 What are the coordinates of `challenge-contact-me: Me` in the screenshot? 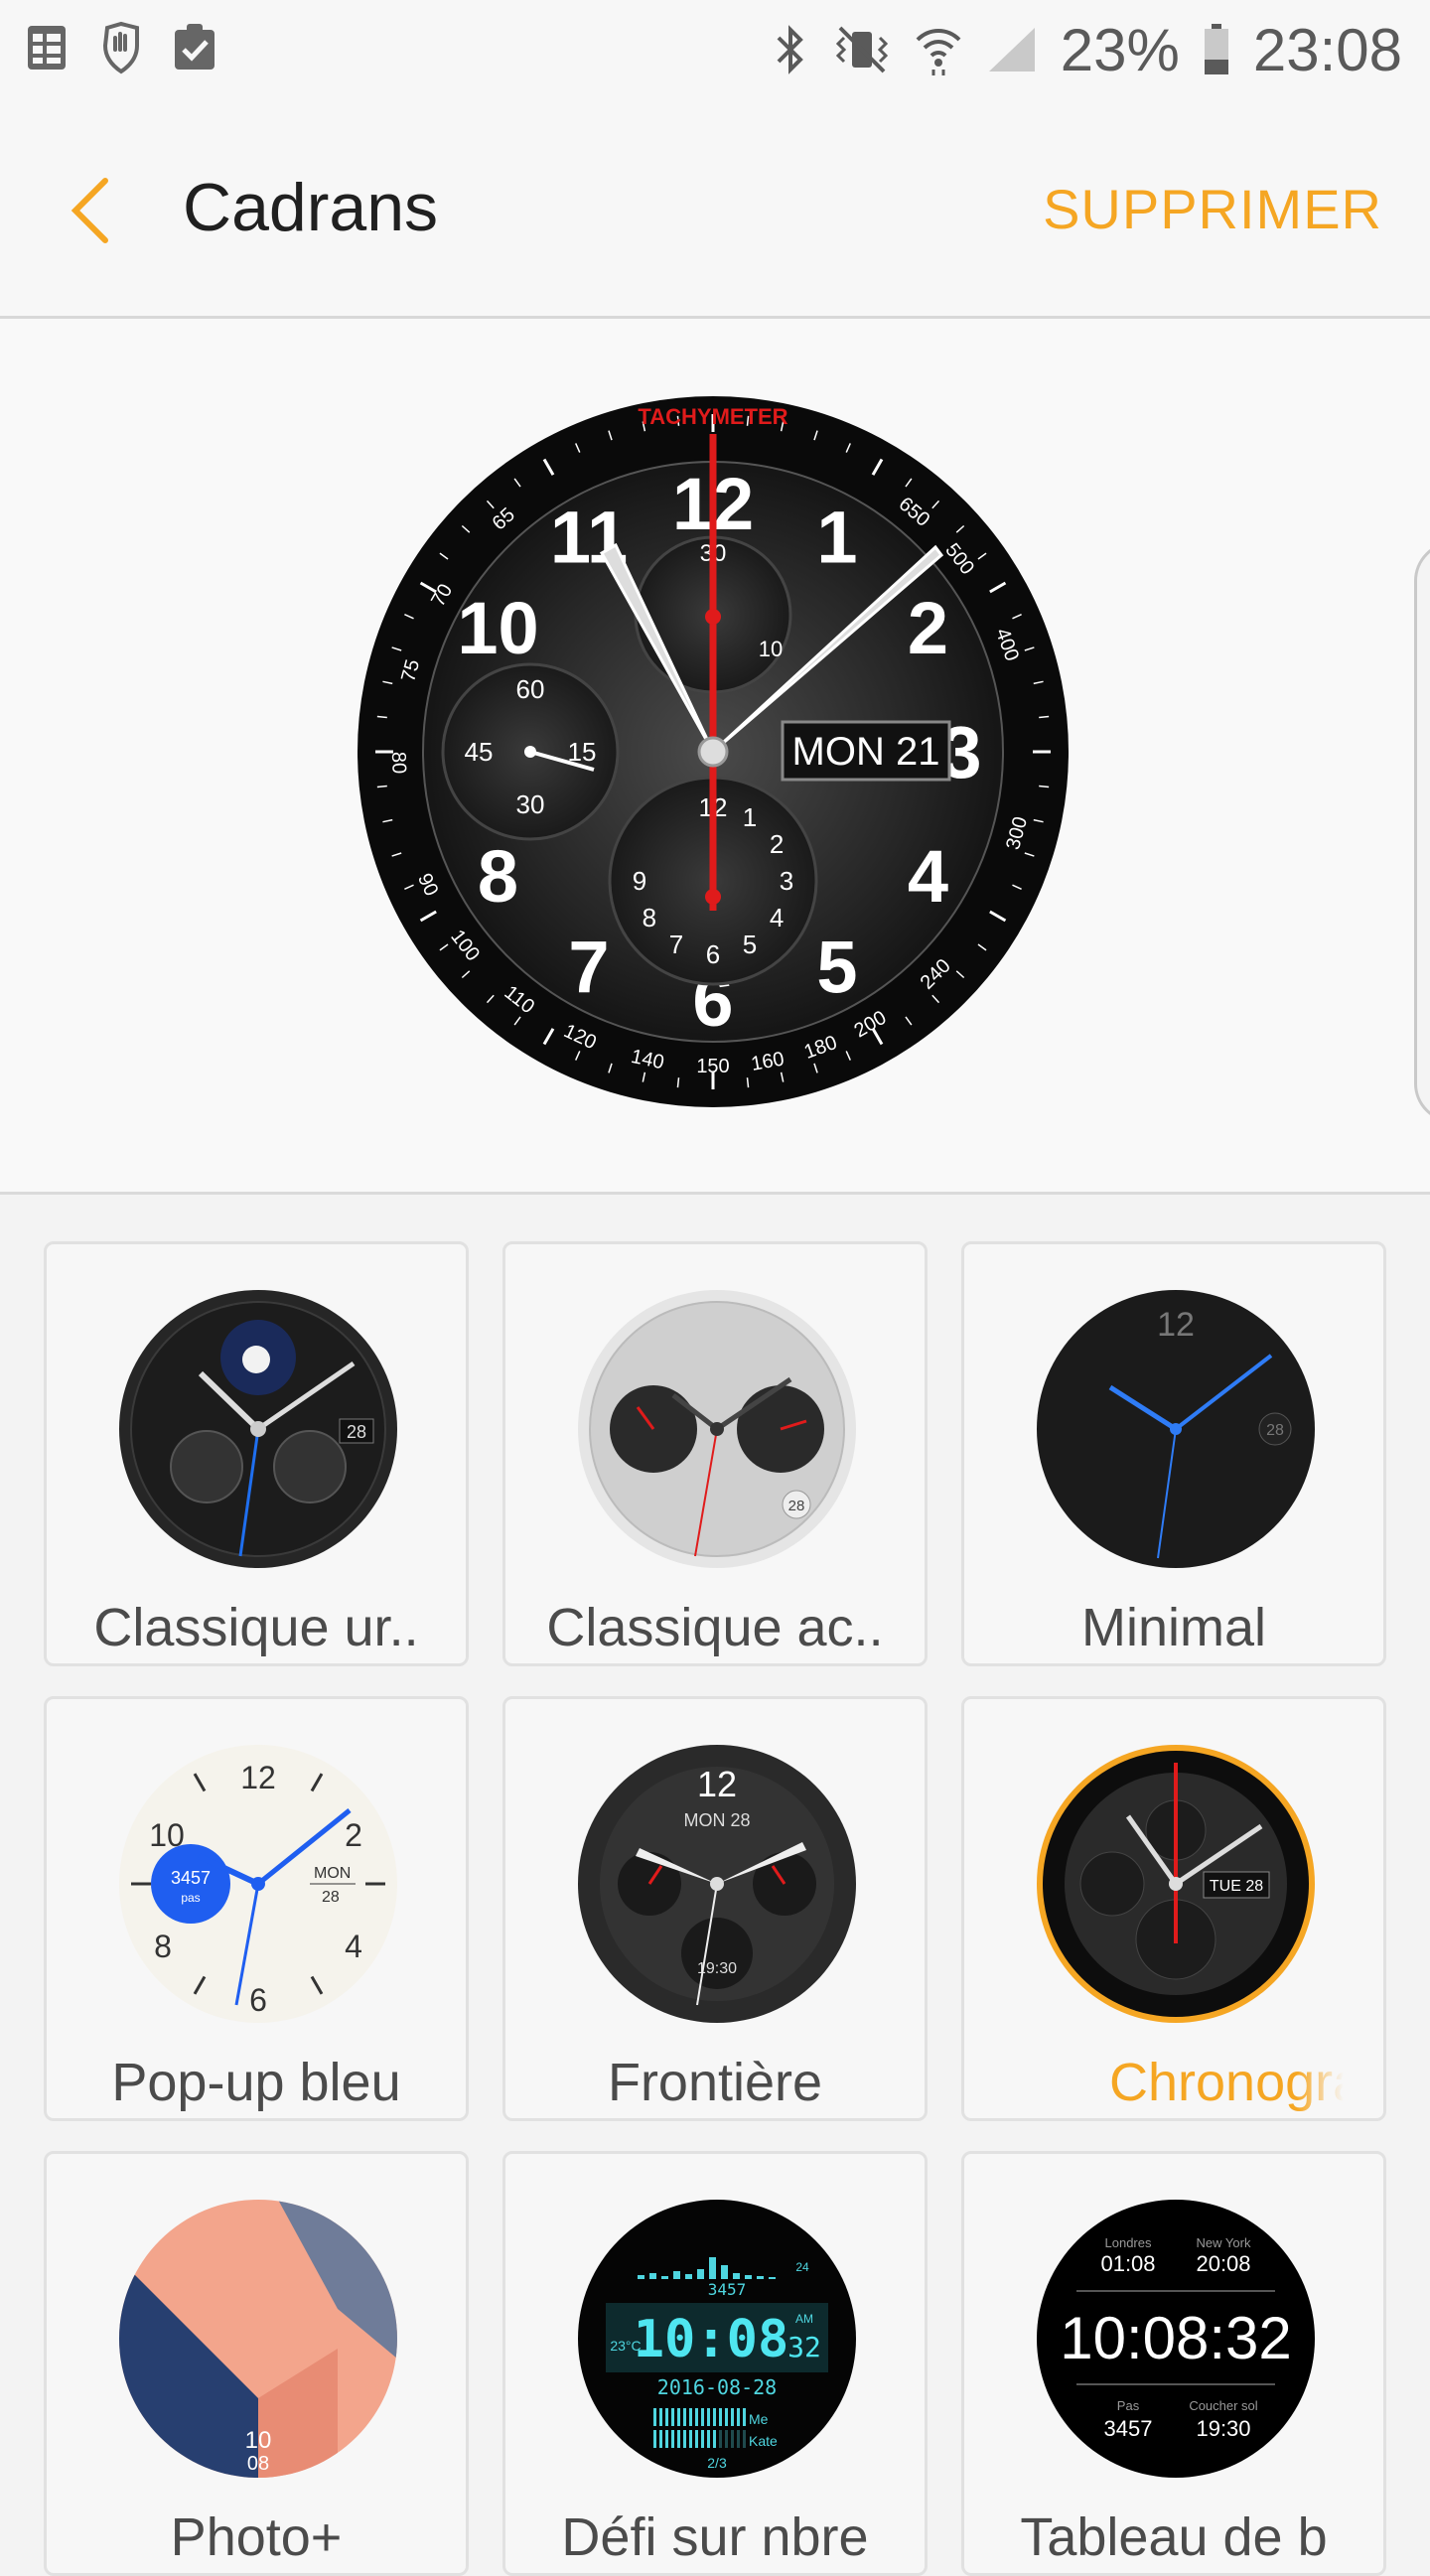 It's located at (759, 2419).